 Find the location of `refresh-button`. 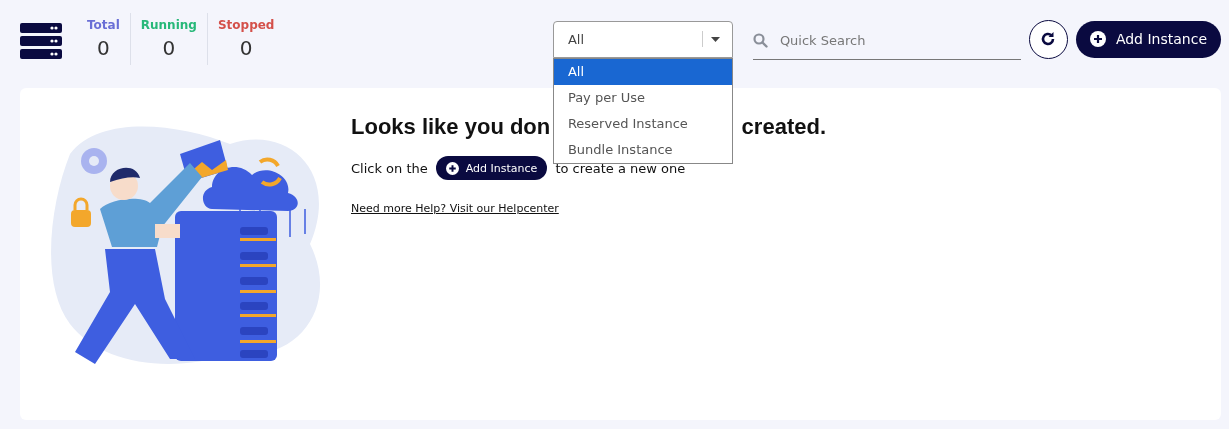

refresh-button is located at coordinates (1048, 39).